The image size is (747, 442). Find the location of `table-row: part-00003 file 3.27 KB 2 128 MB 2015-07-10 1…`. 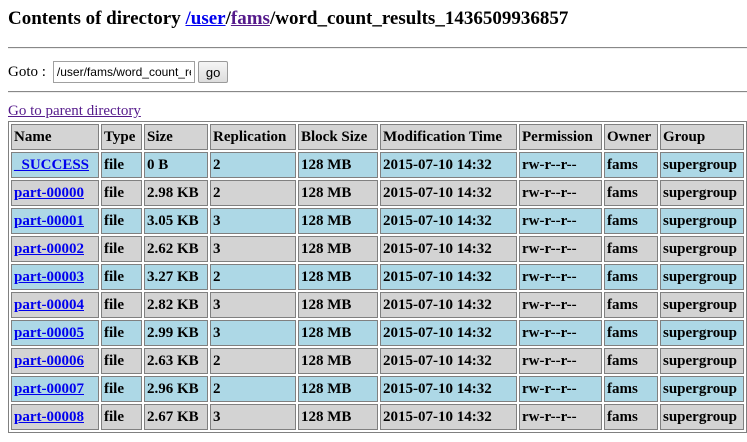

table-row: part-00003 file 3.27 KB 2 128 MB 2015-07-10 1… is located at coordinates (377, 277).